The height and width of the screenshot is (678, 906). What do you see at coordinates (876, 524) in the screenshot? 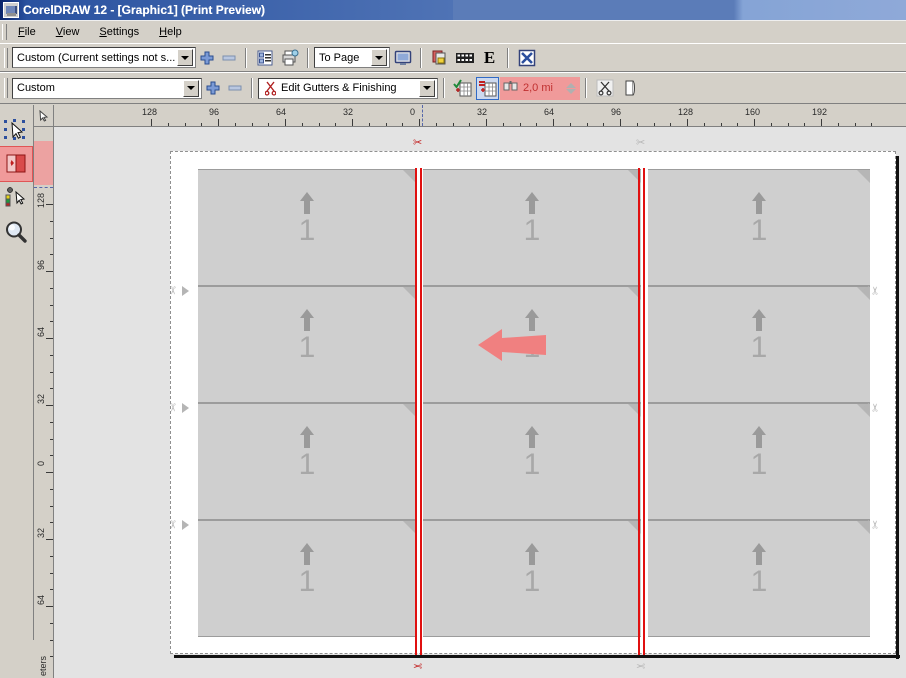
I see `row-scissors-right-3: ✂` at bounding box center [876, 524].